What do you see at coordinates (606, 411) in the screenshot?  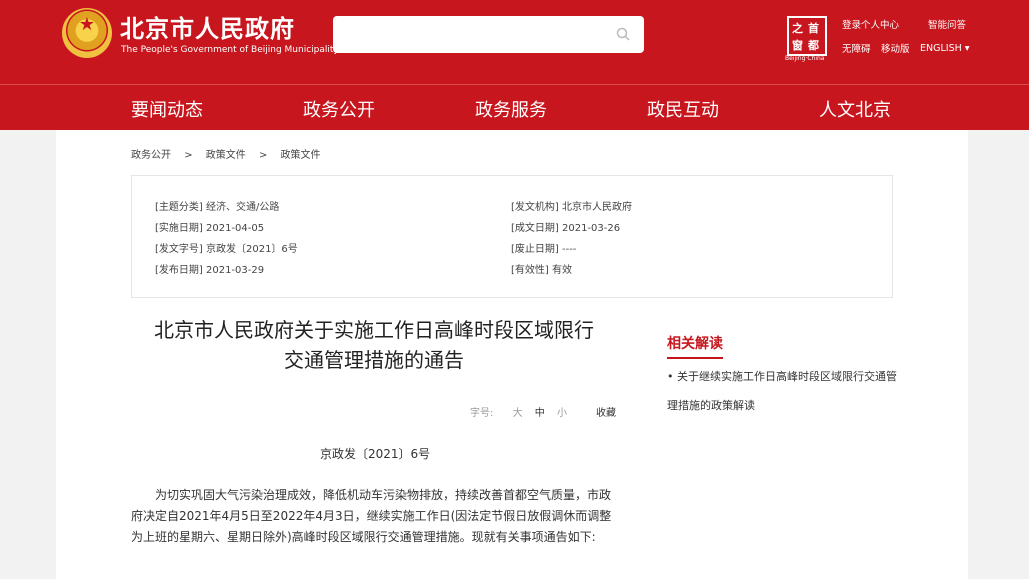 I see `collect-button: 收藏` at bounding box center [606, 411].